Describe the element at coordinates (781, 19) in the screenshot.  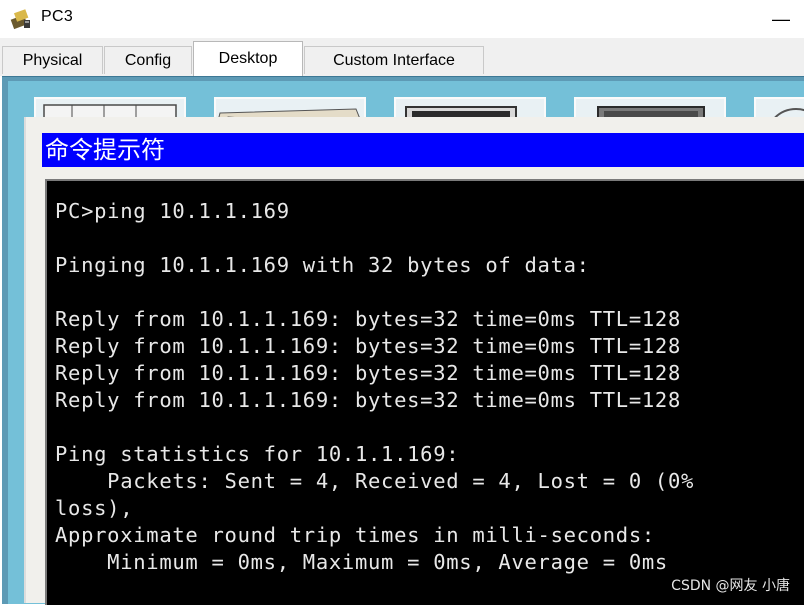
I see `minimize-button: —` at that location.